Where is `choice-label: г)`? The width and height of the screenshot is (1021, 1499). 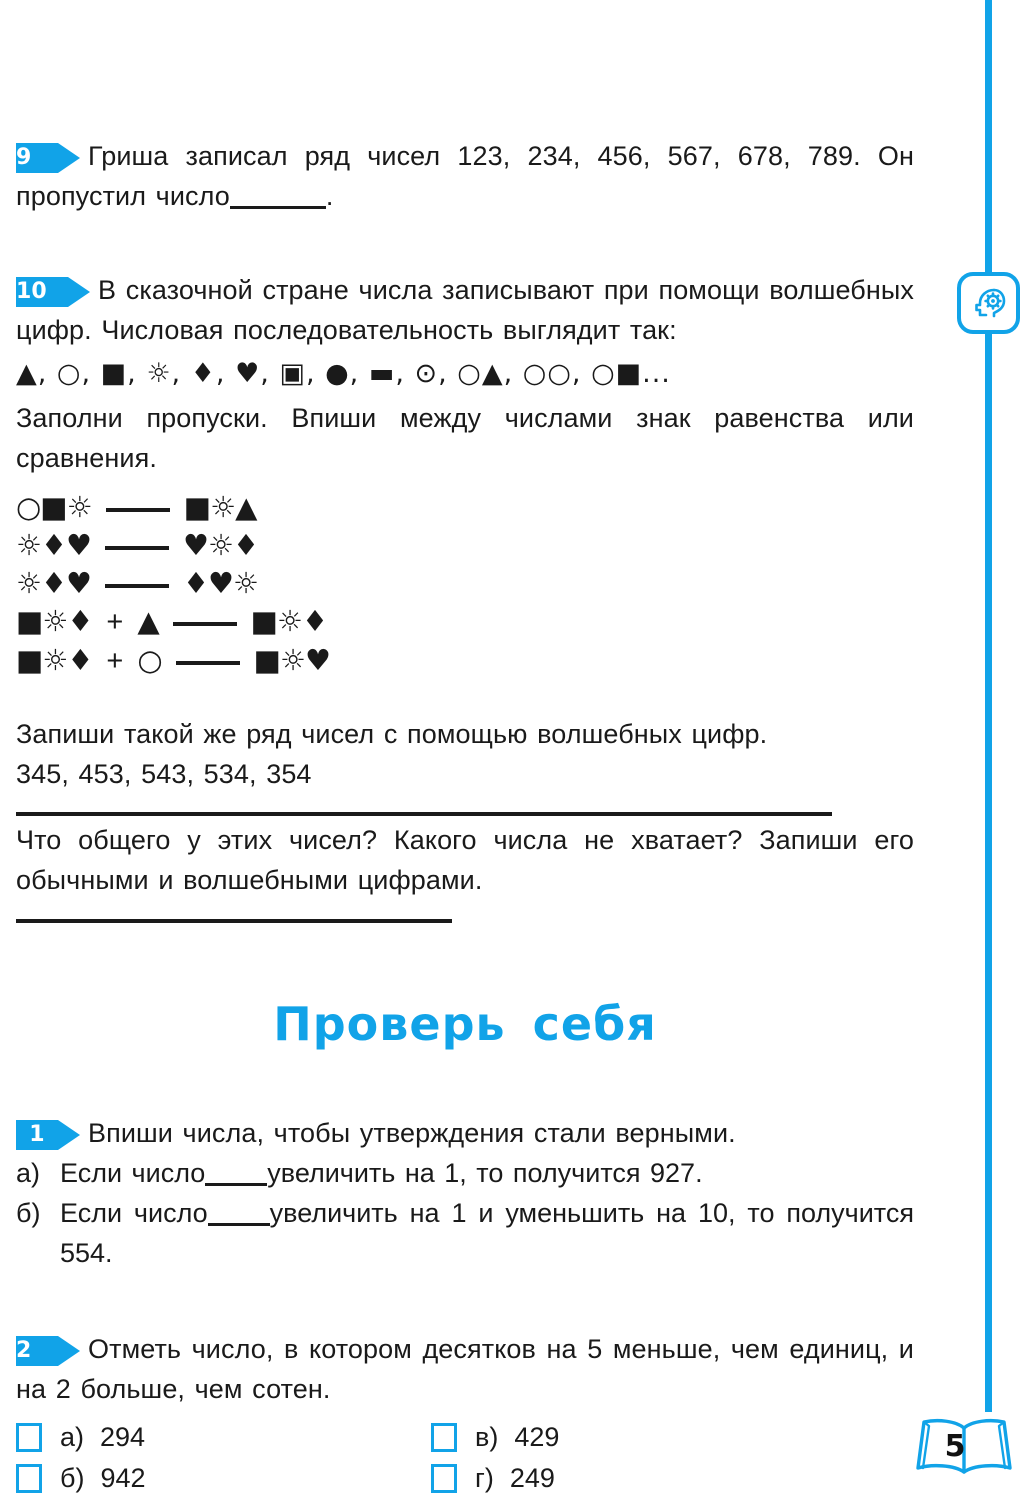 choice-label: г) is located at coordinates (484, 1478).